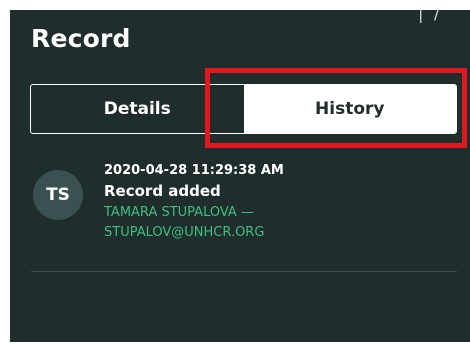 The width and height of the screenshot is (470, 349). I want to click on tab-history: History, so click(349, 109).